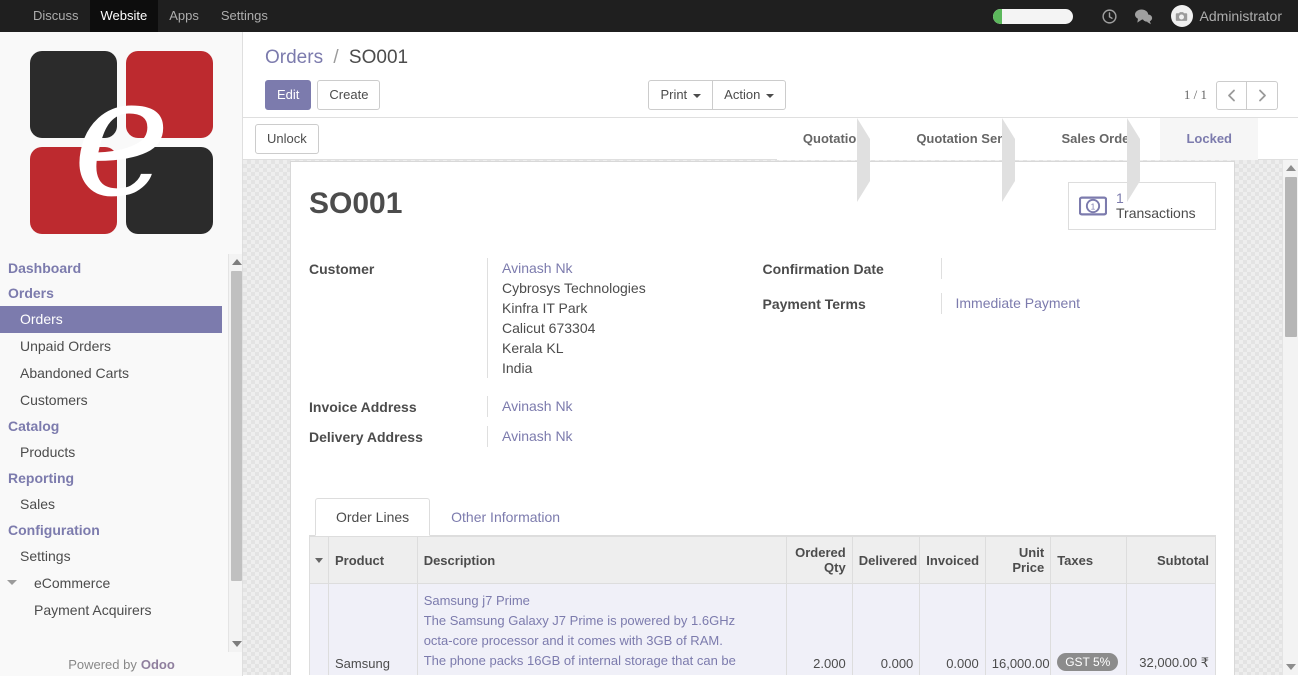 This screenshot has height=676, width=1298. What do you see at coordinates (349, 95) in the screenshot?
I see `create-button: Create` at bounding box center [349, 95].